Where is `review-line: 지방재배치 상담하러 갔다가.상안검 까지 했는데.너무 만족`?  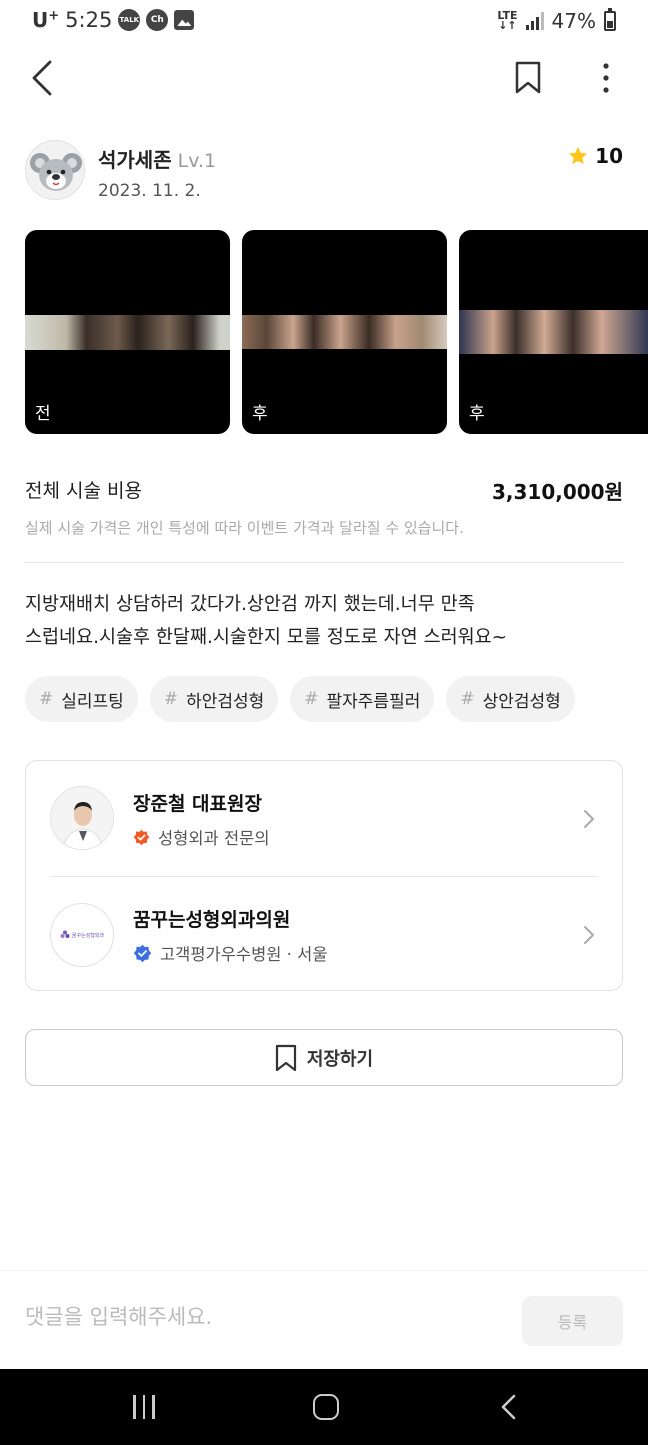 review-line: 지방재배치 상담하러 갔다가.상안검 까지 했는데.너무 만족 is located at coordinates (250, 604).